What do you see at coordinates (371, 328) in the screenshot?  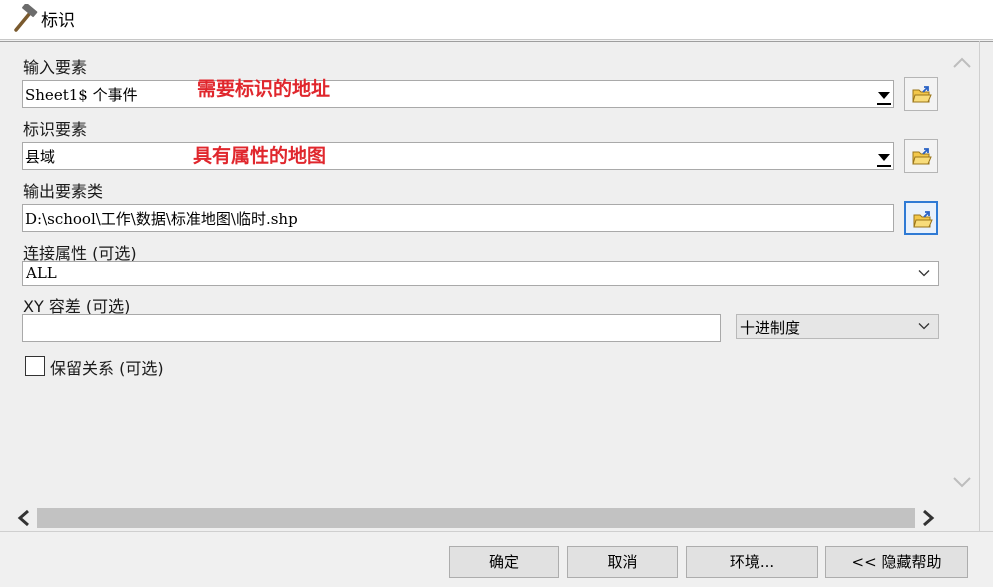 I see `xy-tolerance-input` at bounding box center [371, 328].